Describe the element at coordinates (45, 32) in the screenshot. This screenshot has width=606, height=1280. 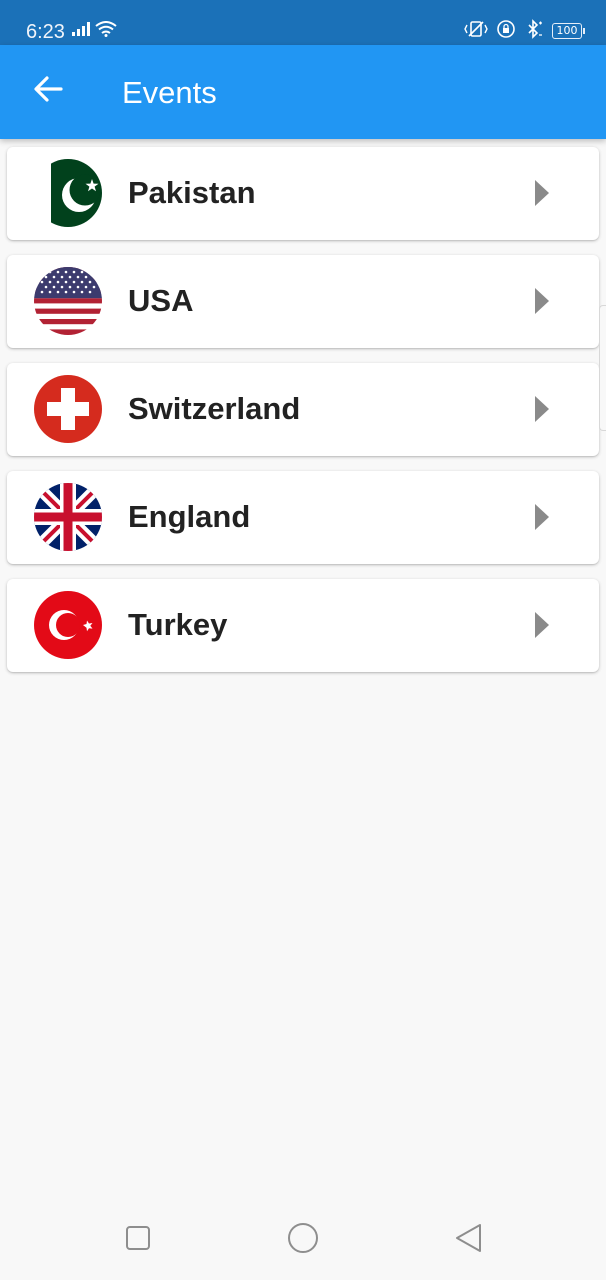
I see `status-time: 6:23` at that location.